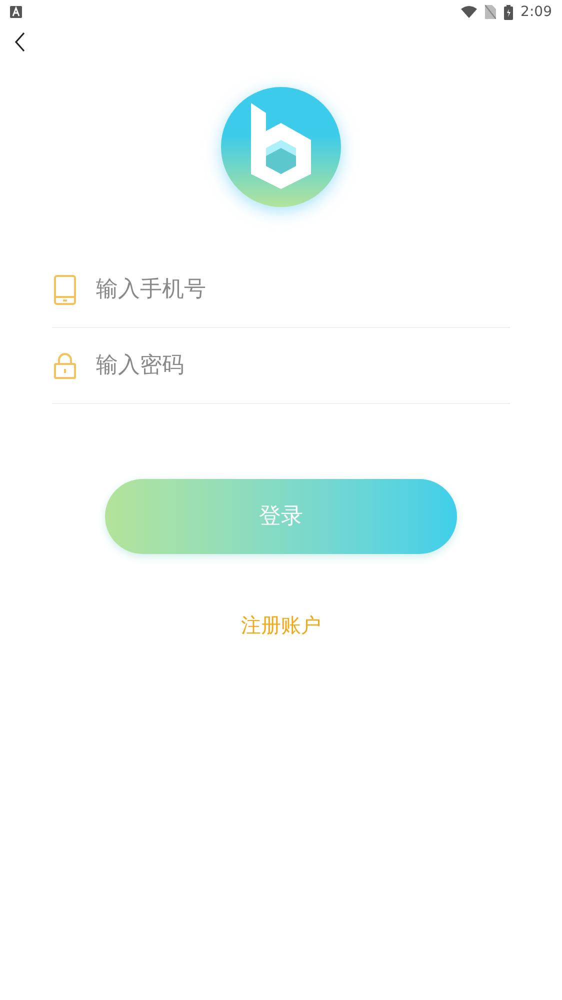 This screenshot has width=562, height=1000. What do you see at coordinates (490, 12) in the screenshot?
I see `no-sim-icon` at bounding box center [490, 12].